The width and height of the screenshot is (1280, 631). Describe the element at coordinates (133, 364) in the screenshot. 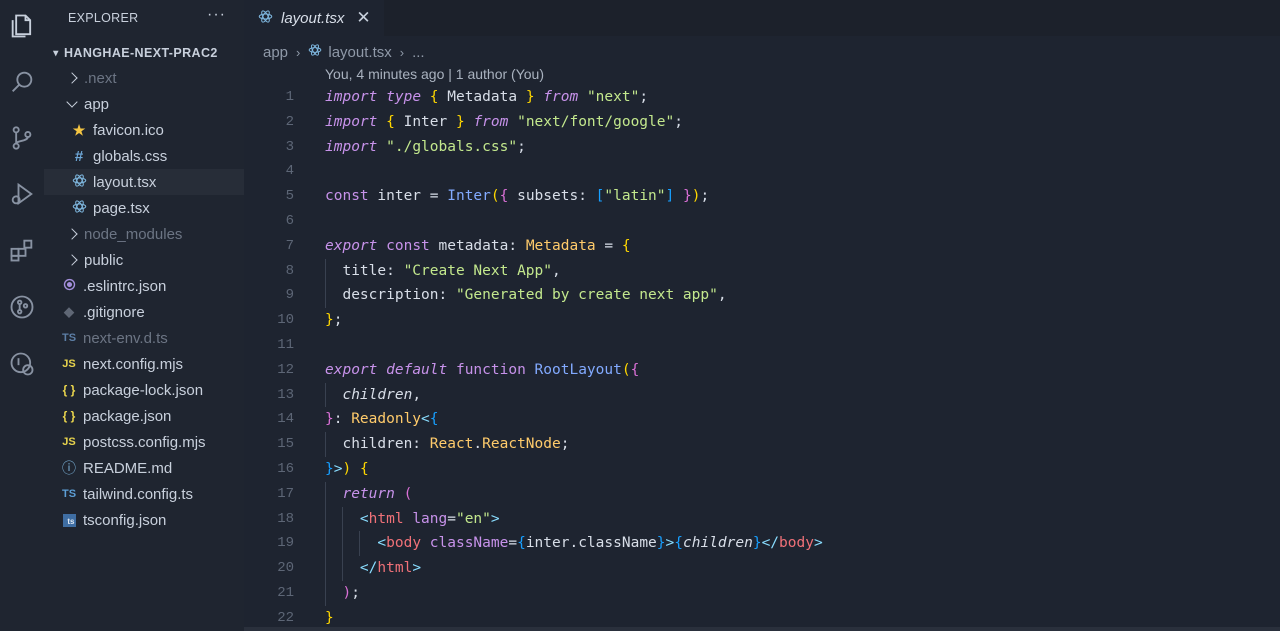

I see `tree-item-label: next.config.mjs` at that location.